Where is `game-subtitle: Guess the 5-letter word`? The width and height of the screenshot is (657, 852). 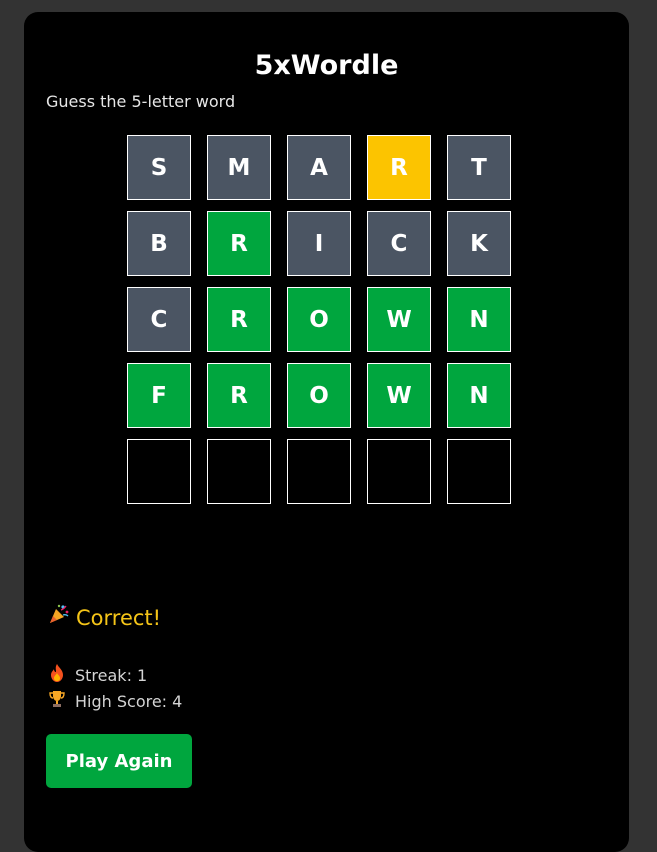 game-subtitle: Guess the 5-letter word is located at coordinates (141, 101).